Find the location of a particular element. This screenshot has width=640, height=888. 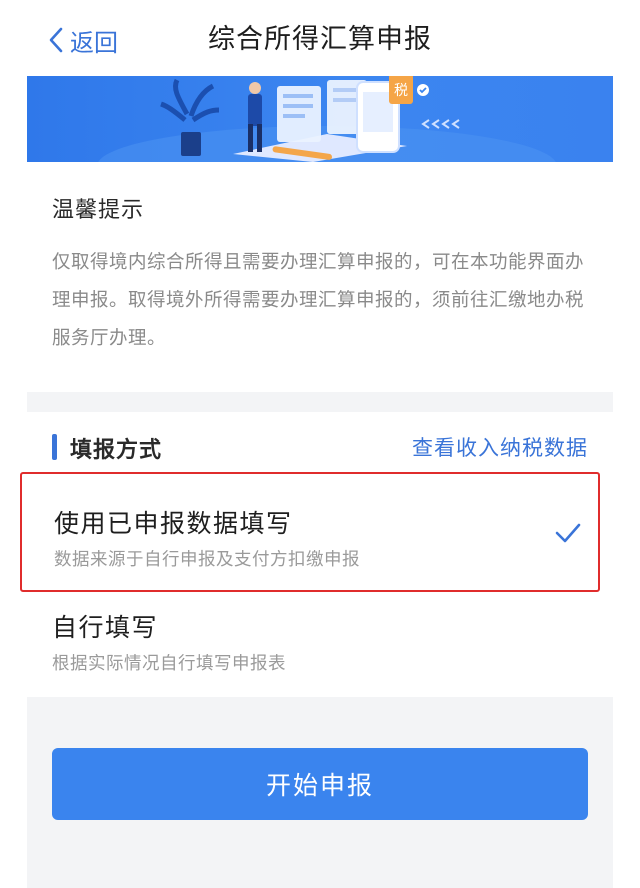

option-subtitle: 根据实际情况自行填写申报表 is located at coordinates (169, 664).